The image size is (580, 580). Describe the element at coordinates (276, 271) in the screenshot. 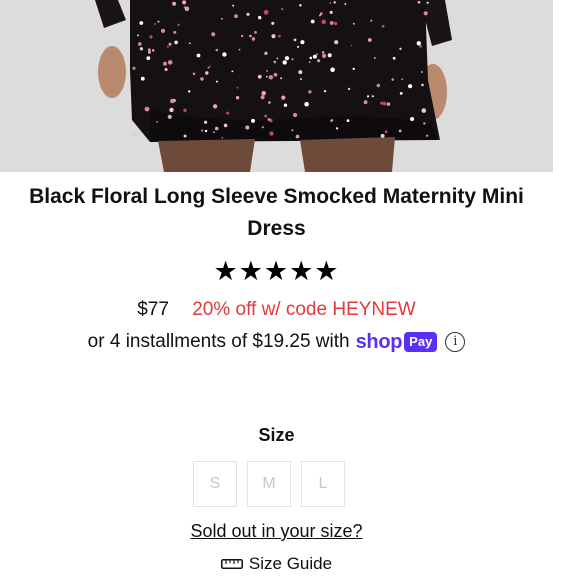

I see `rating-stars: ★★★★★` at that location.